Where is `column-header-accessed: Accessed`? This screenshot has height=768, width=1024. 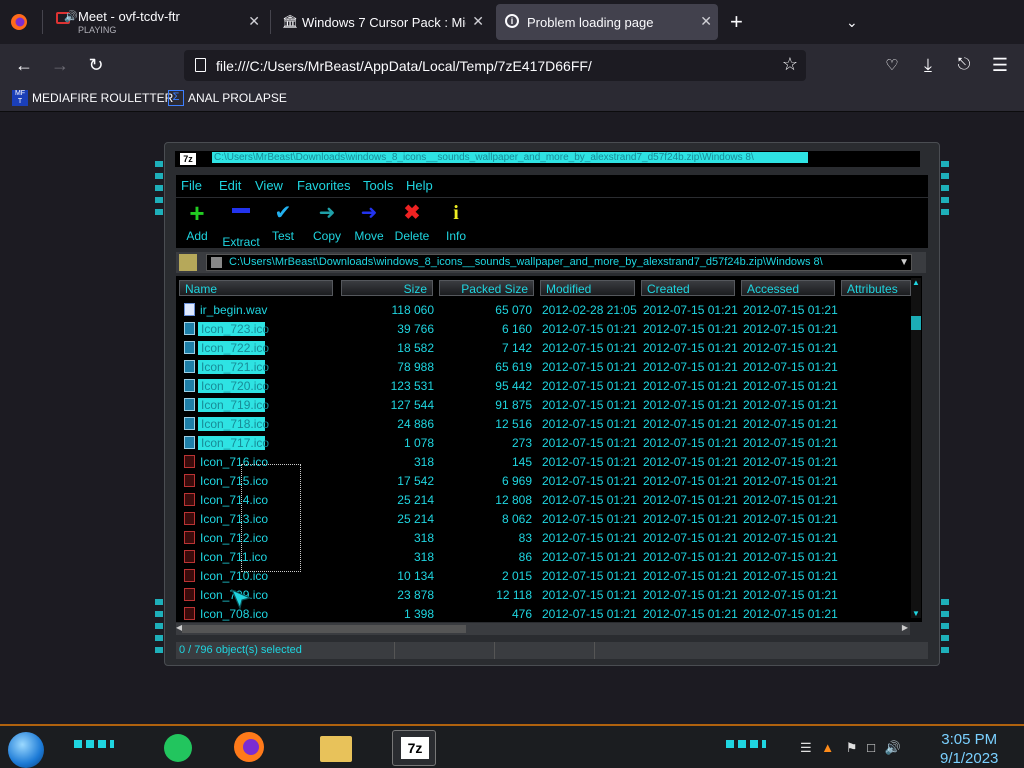
column-header-accessed: Accessed is located at coordinates (788, 288).